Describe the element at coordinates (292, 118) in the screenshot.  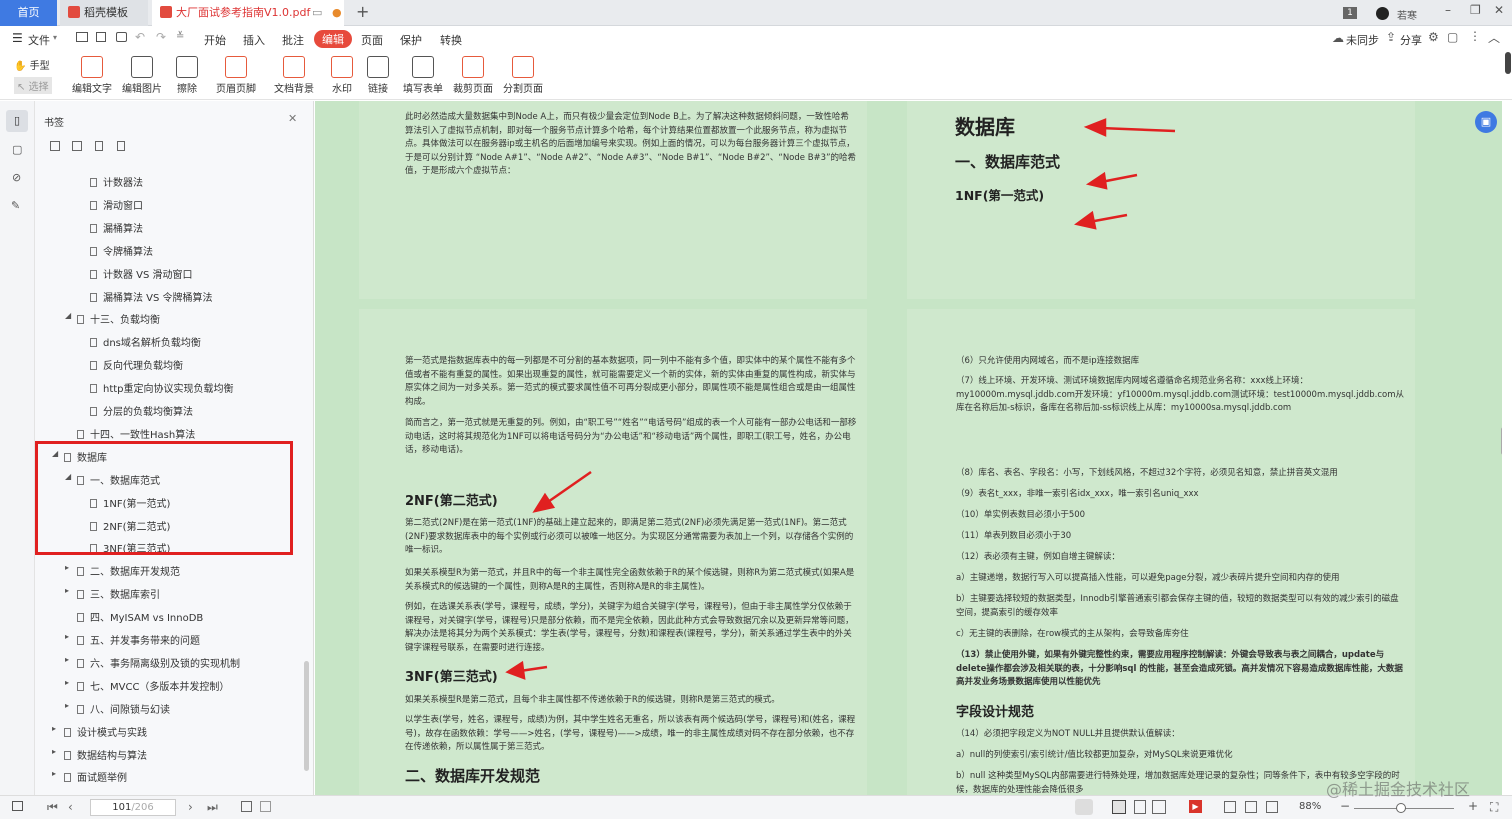
I see `close-panel-icon: ✕` at that location.